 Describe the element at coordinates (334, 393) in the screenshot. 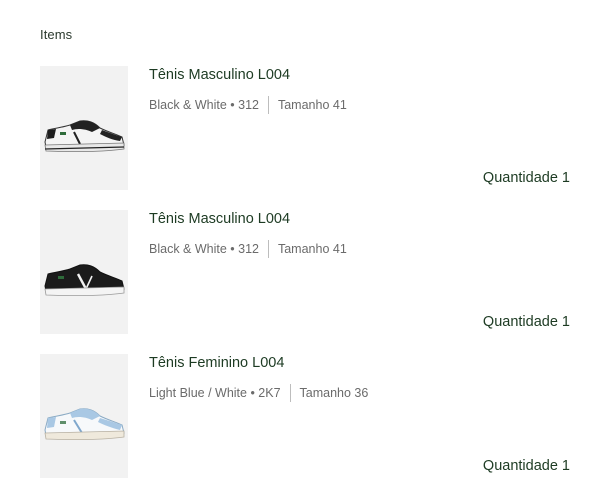

I see `product-size: Tamanho 36` at that location.